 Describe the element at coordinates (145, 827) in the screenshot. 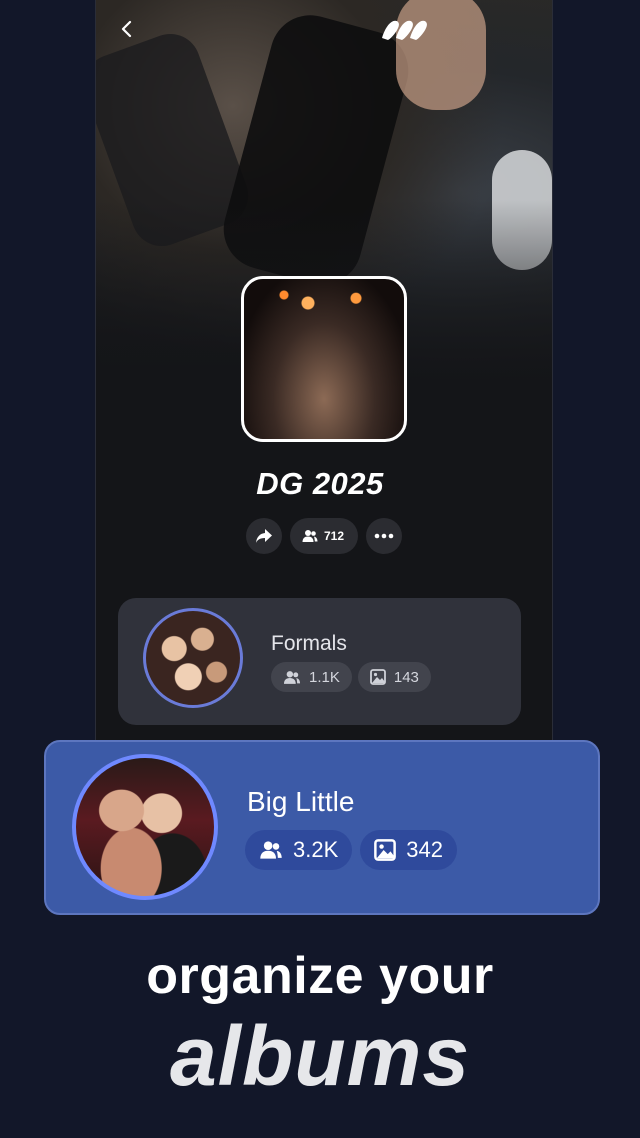

I see `big-little-avatar` at that location.